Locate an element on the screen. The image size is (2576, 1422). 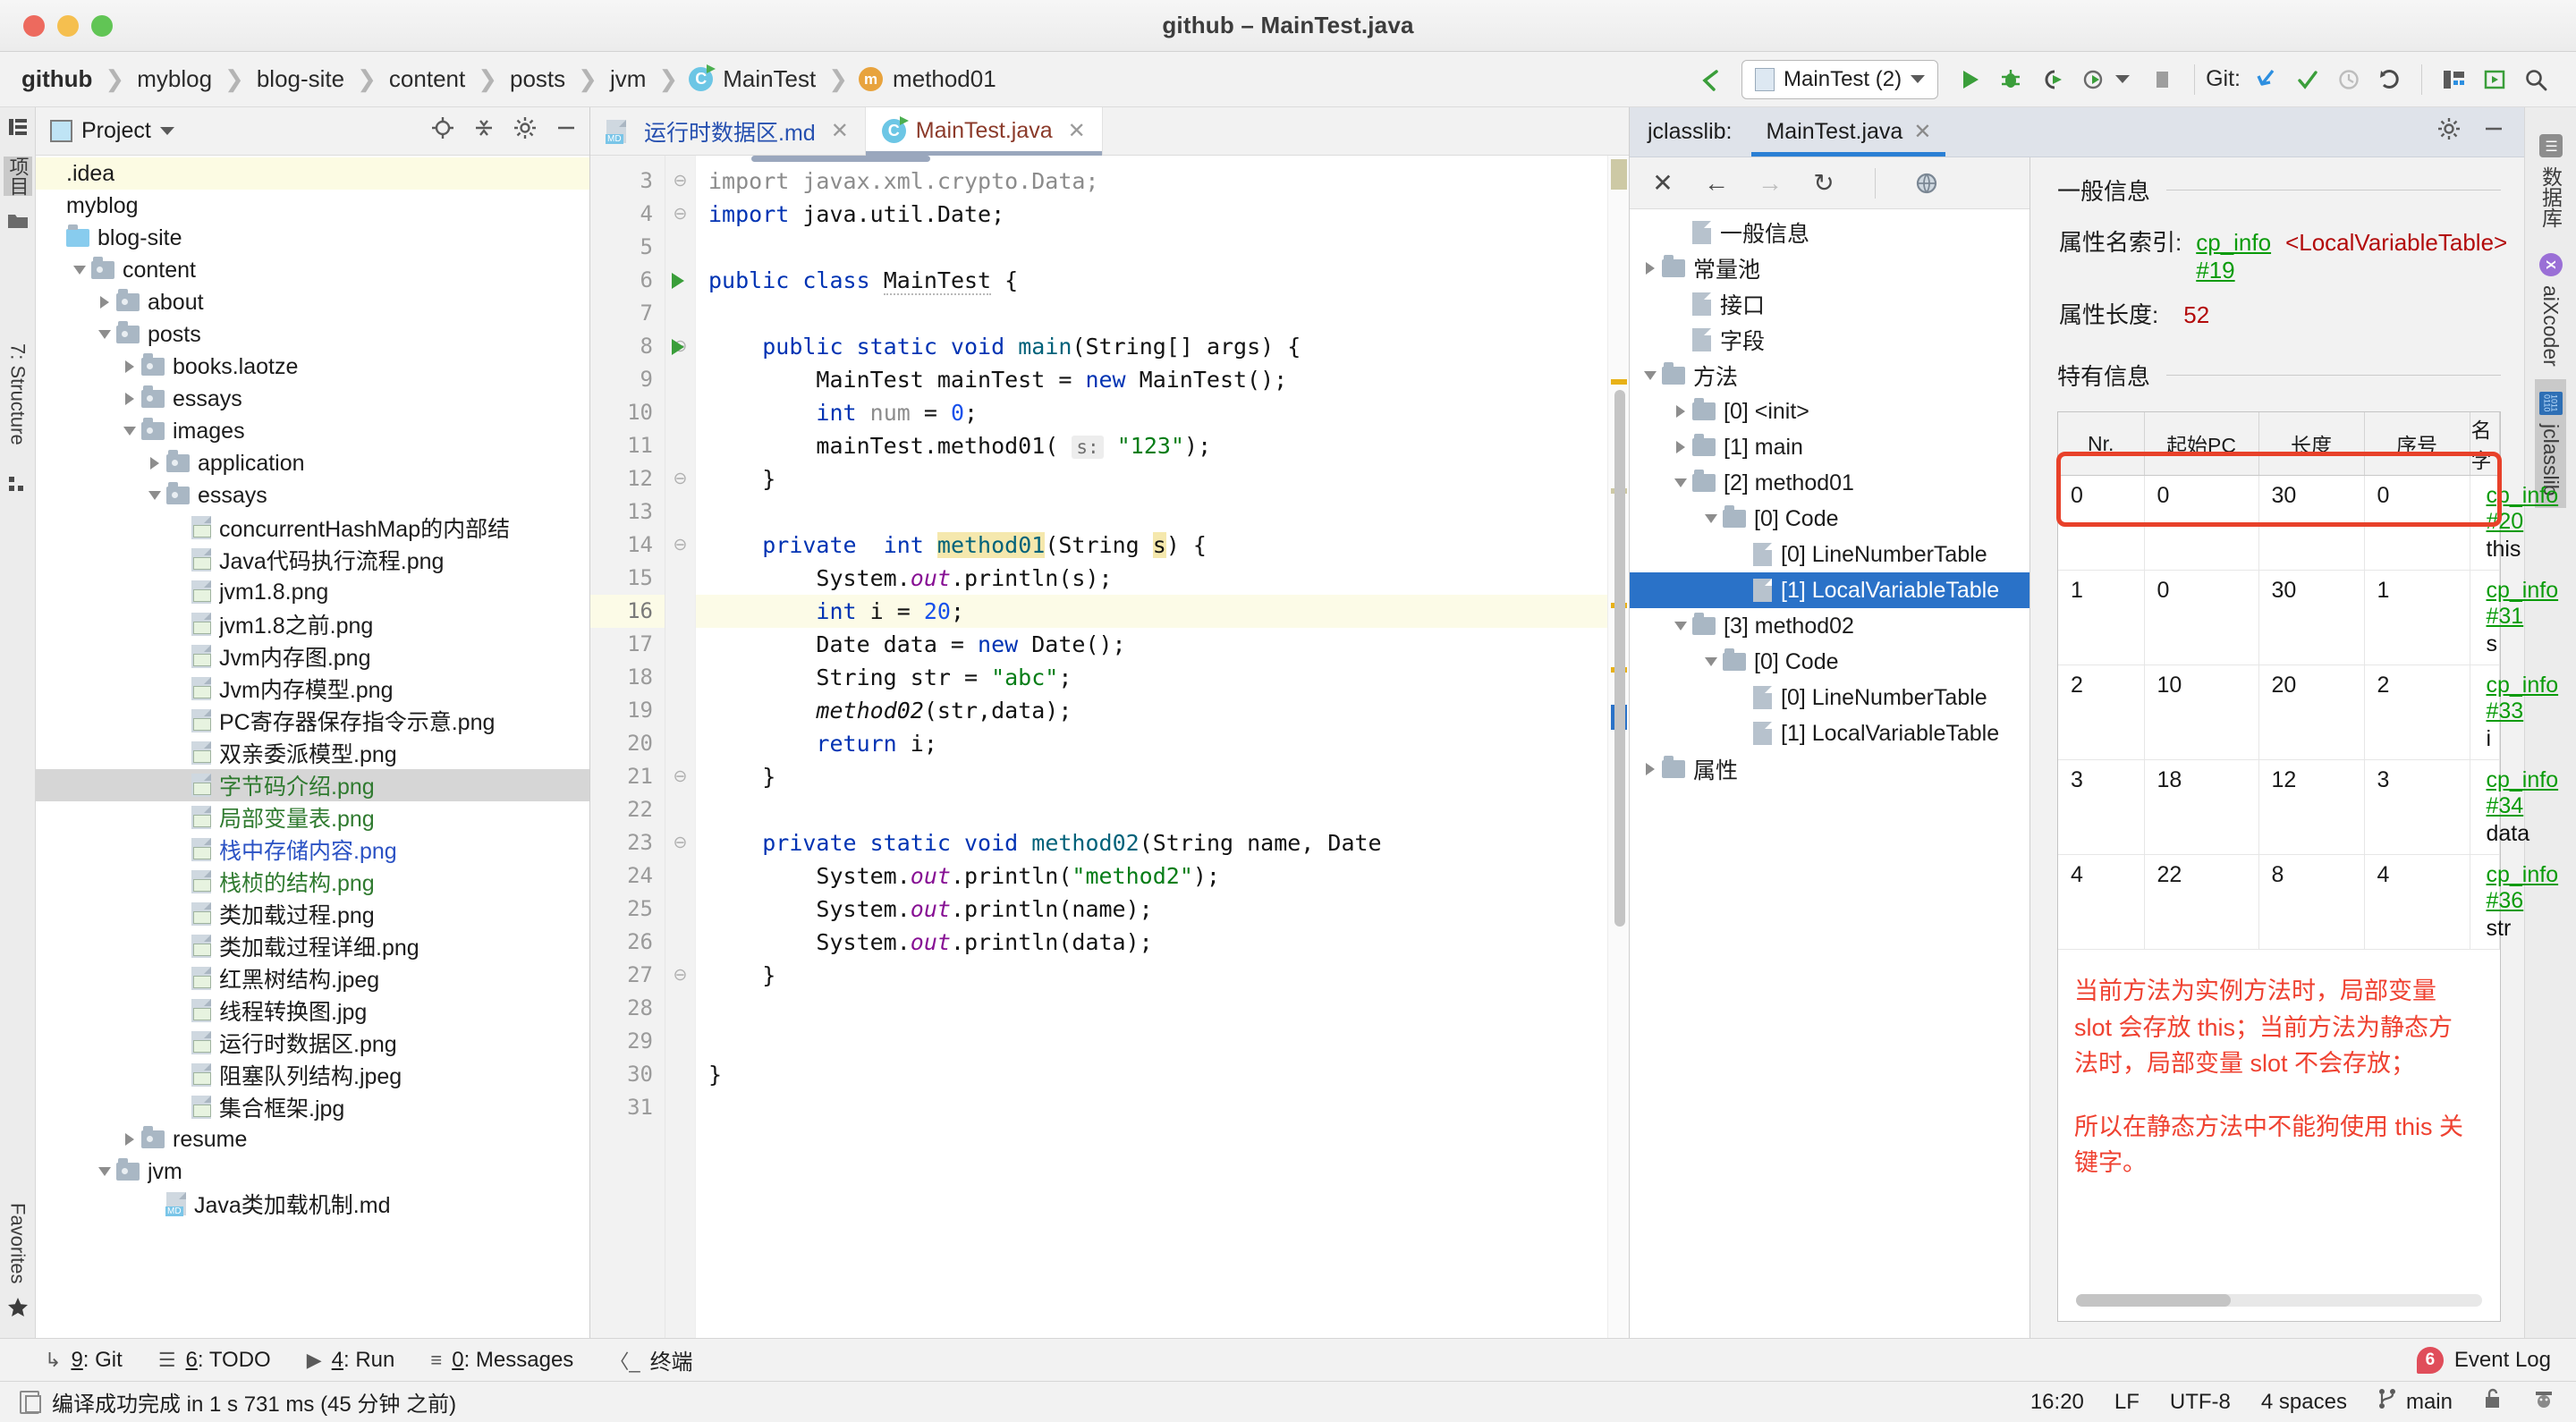
project-tree-item: 阻塞队列结构.jpeg is located at coordinates (312, 1075).